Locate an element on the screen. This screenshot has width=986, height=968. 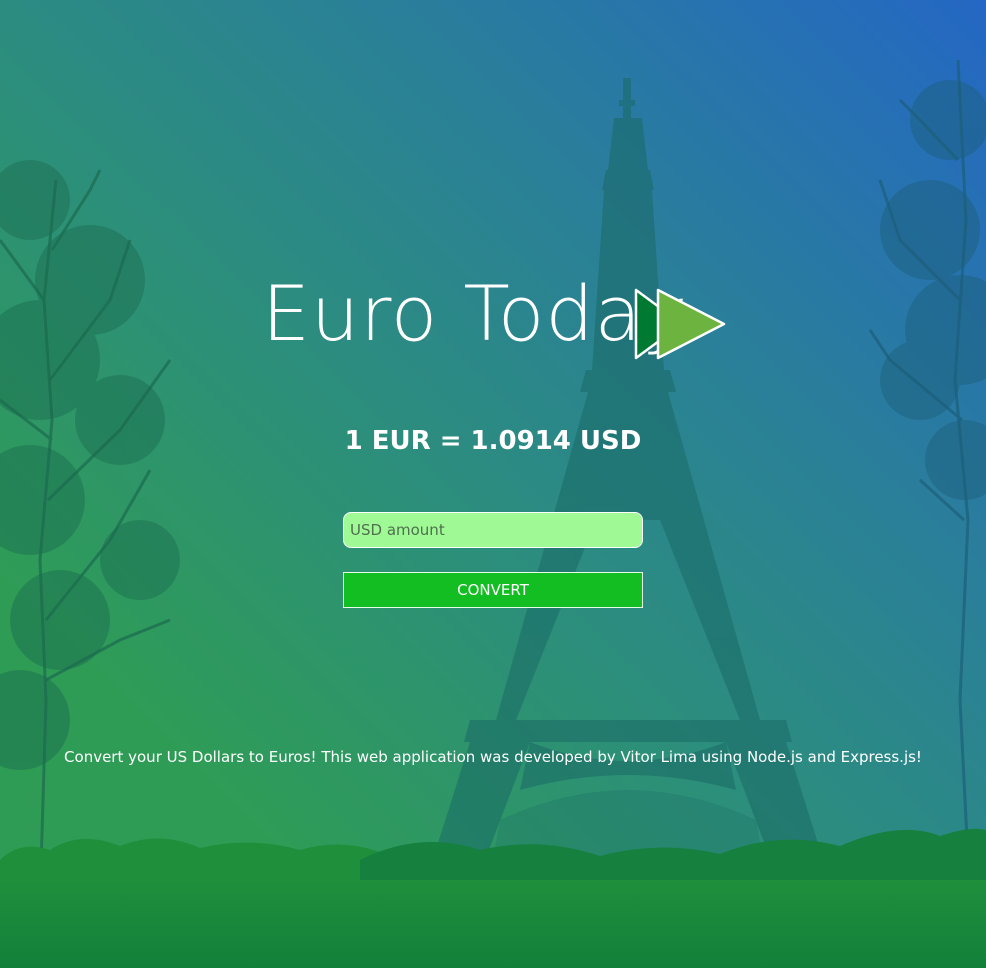
usd-amount-input is located at coordinates (493, 530).